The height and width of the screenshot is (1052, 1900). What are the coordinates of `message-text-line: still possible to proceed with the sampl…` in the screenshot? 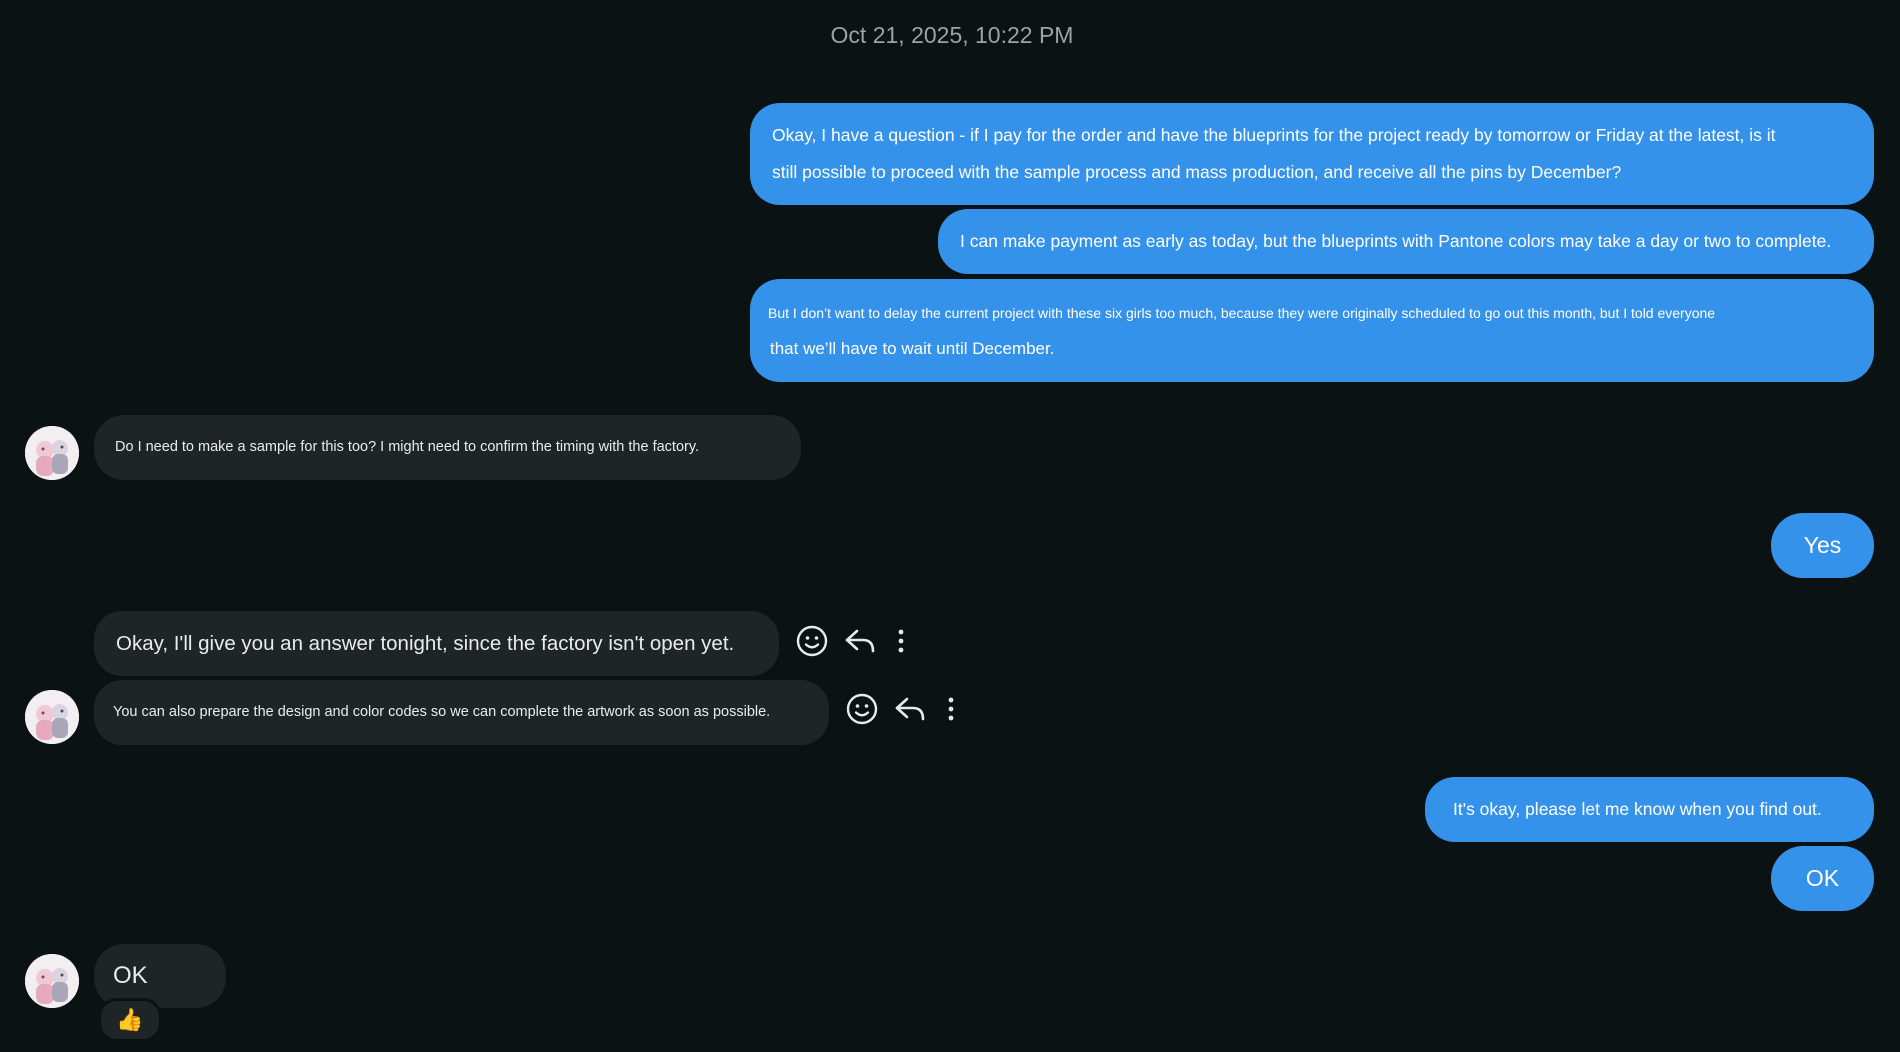 It's located at (1197, 172).